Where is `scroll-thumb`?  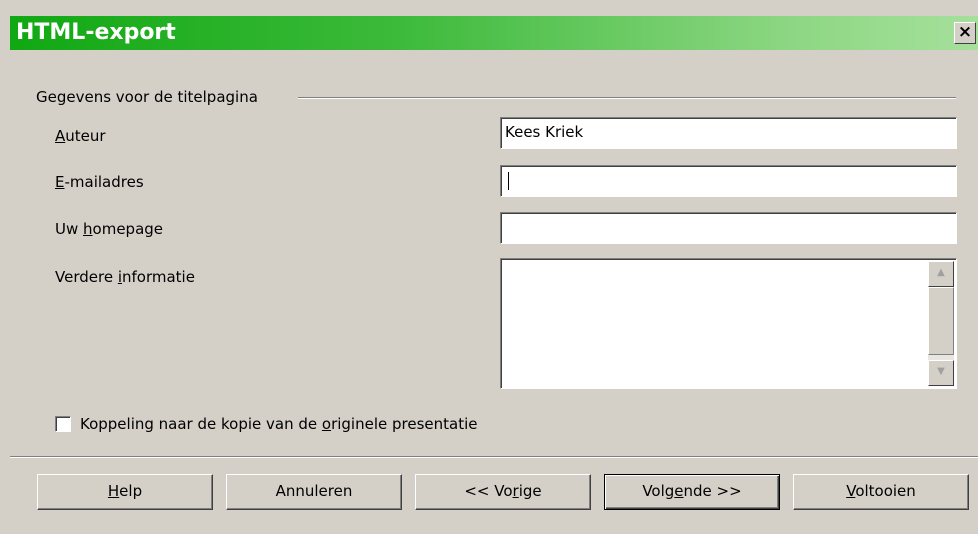 scroll-thumb is located at coordinates (941, 321).